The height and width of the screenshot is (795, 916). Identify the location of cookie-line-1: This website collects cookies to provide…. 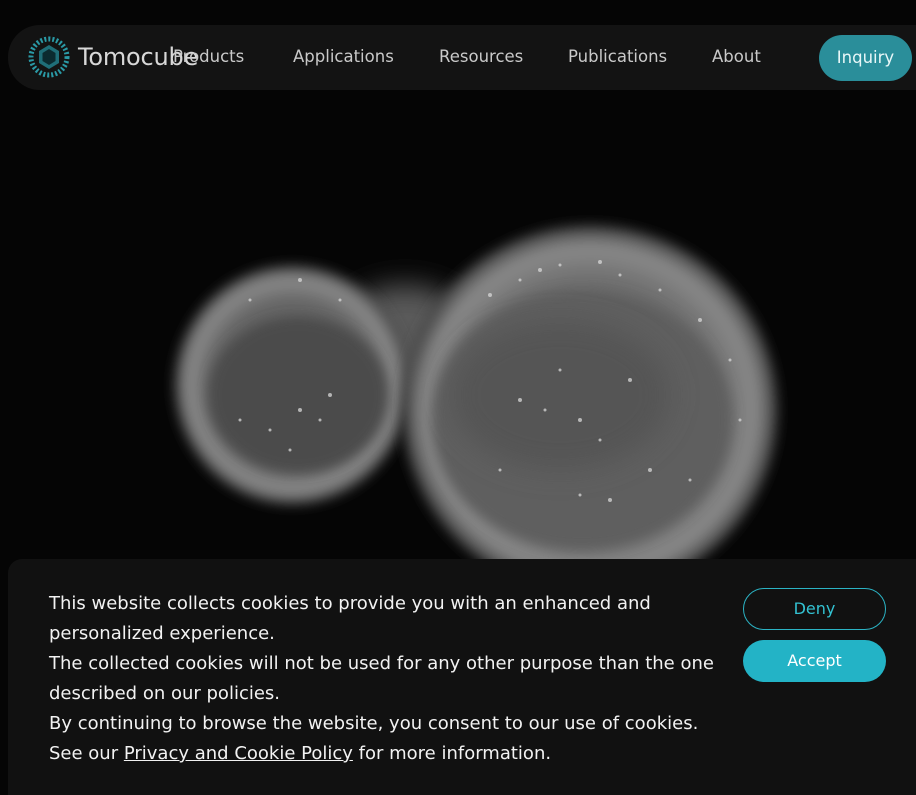
(350, 618).